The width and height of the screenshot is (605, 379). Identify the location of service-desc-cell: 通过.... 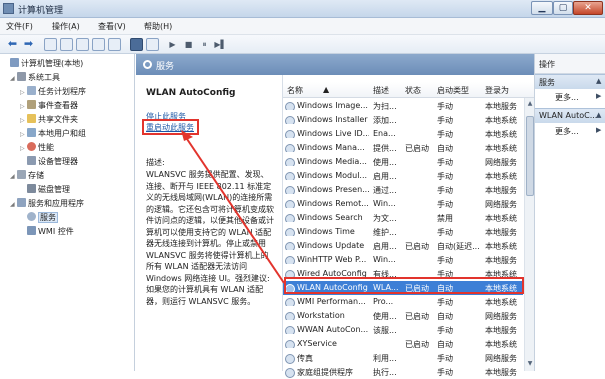
(385, 190).